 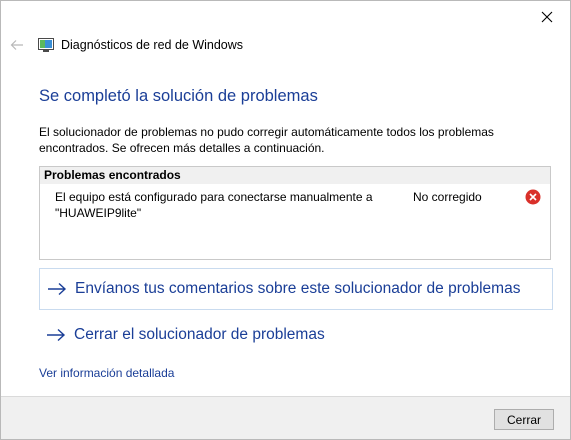 I want to click on network-diagnostics-icon, so click(x=46, y=45).